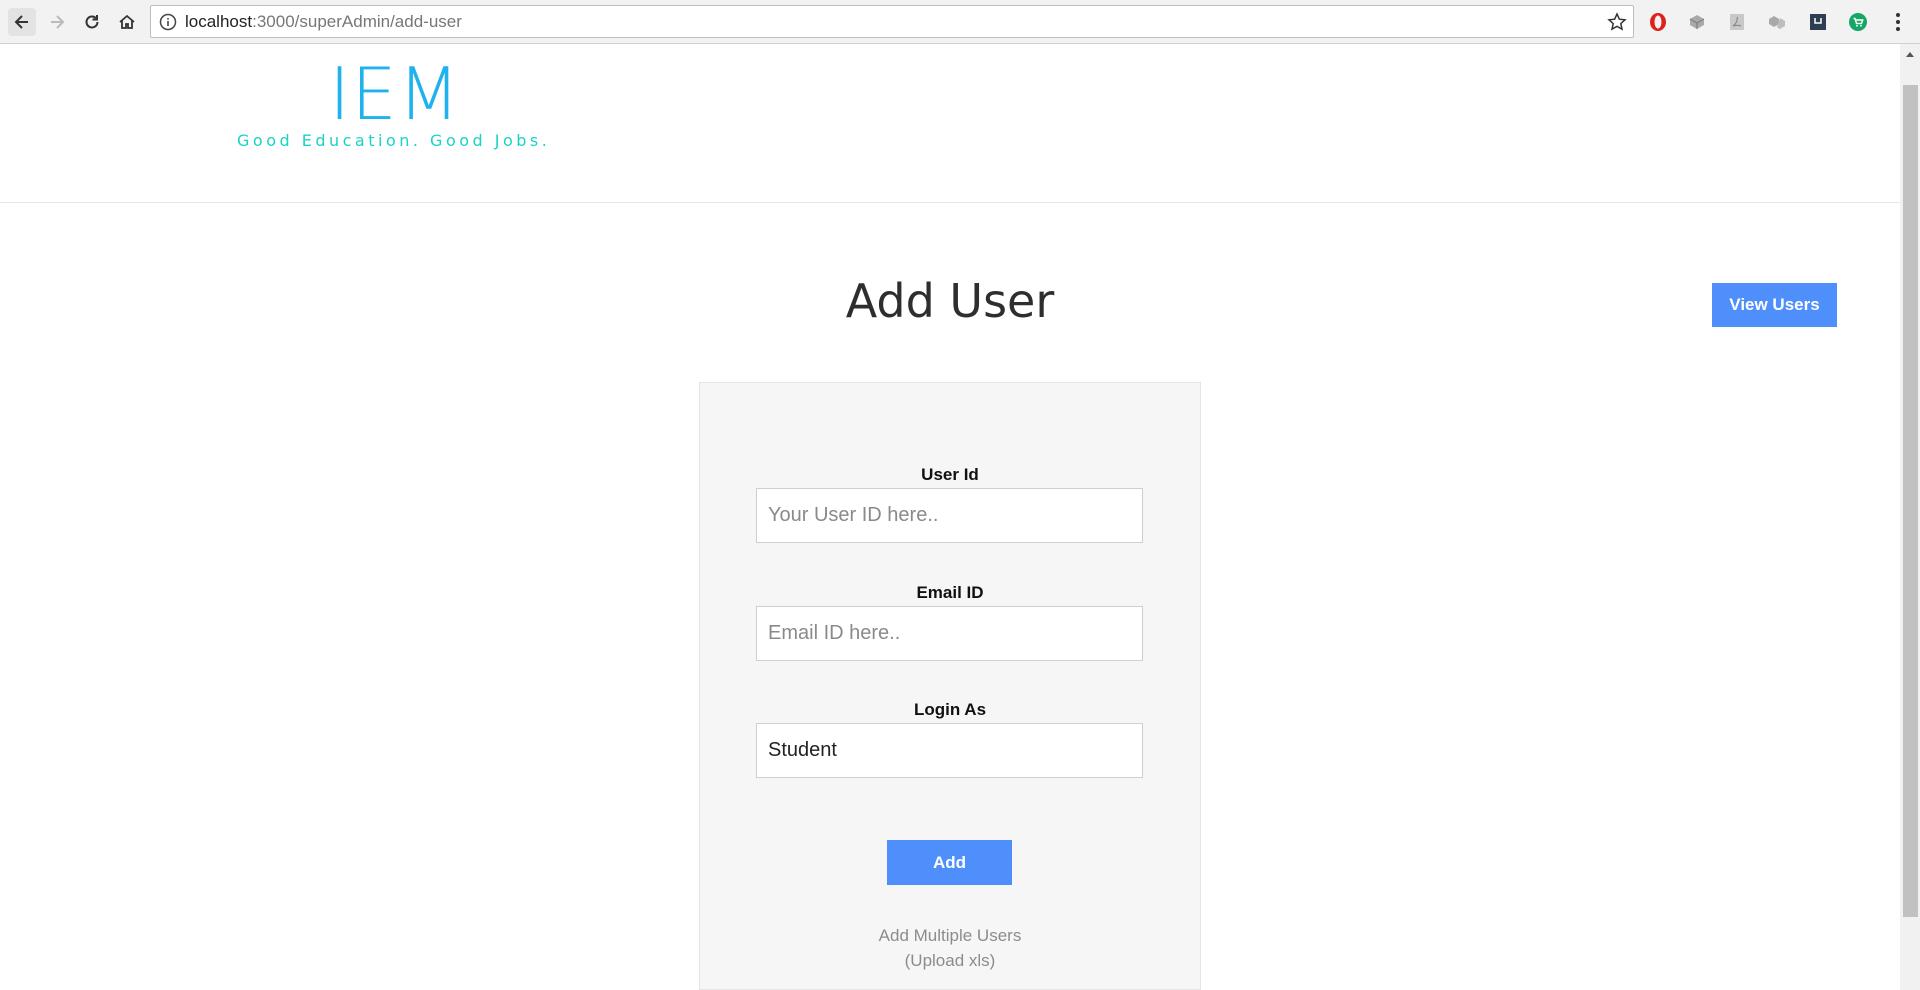 This screenshot has width=1920, height=990. What do you see at coordinates (1697, 22) in the screenshot?
I see `extension-cube-icon` at bounding box center [1697, 22].